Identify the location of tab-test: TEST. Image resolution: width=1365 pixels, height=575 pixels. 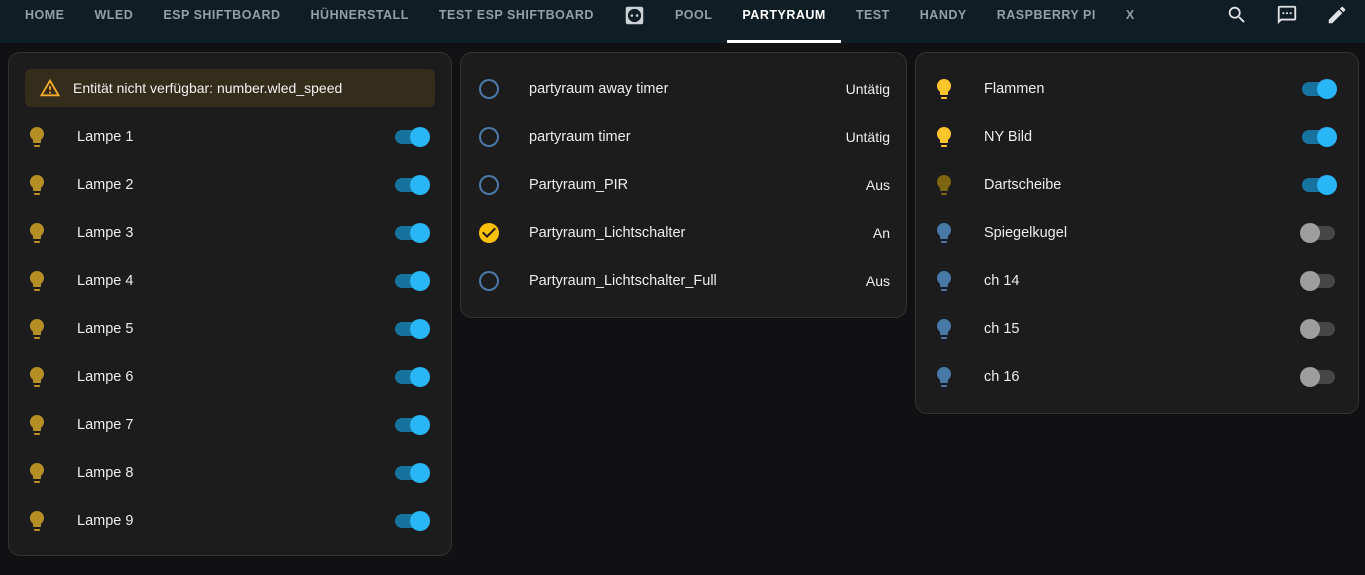
(873, 21).